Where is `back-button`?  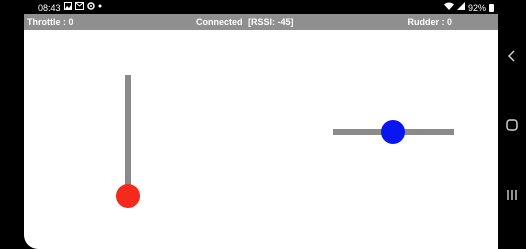 back-button is located at coordinates (512, 56).